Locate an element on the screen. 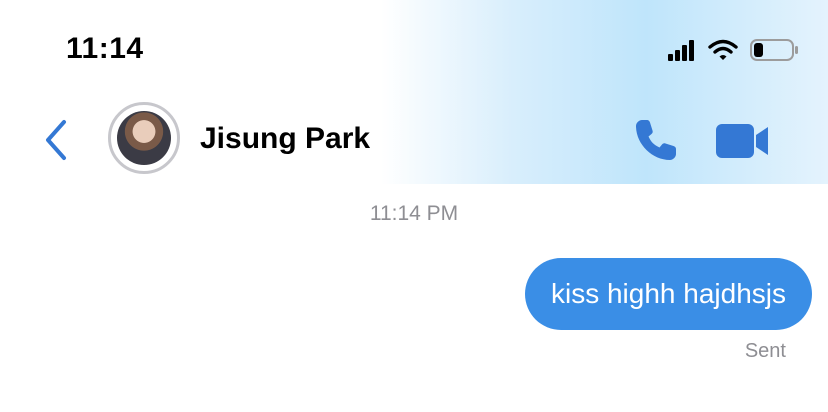  video-camera-icon is located at coordinates (742, 141).